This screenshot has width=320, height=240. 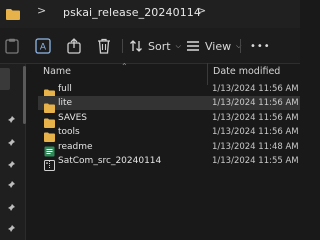 I want to click on archive-file-icon, so click(x=49, y=163).